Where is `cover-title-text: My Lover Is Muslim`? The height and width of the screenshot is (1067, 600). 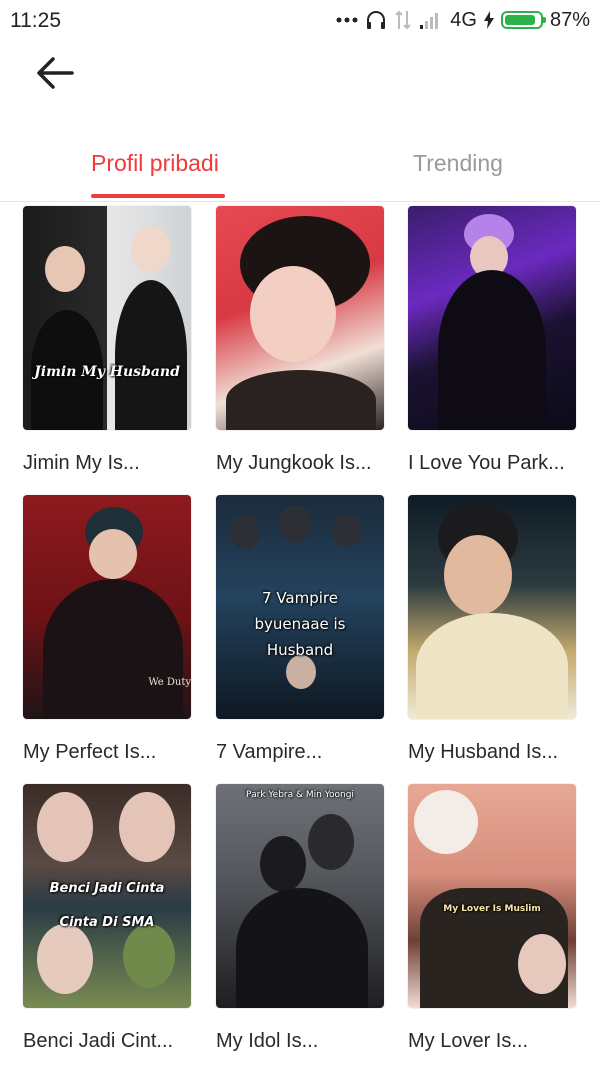 cover-title-text: My Lover Is Muslim is located at coordinates (492, 909).